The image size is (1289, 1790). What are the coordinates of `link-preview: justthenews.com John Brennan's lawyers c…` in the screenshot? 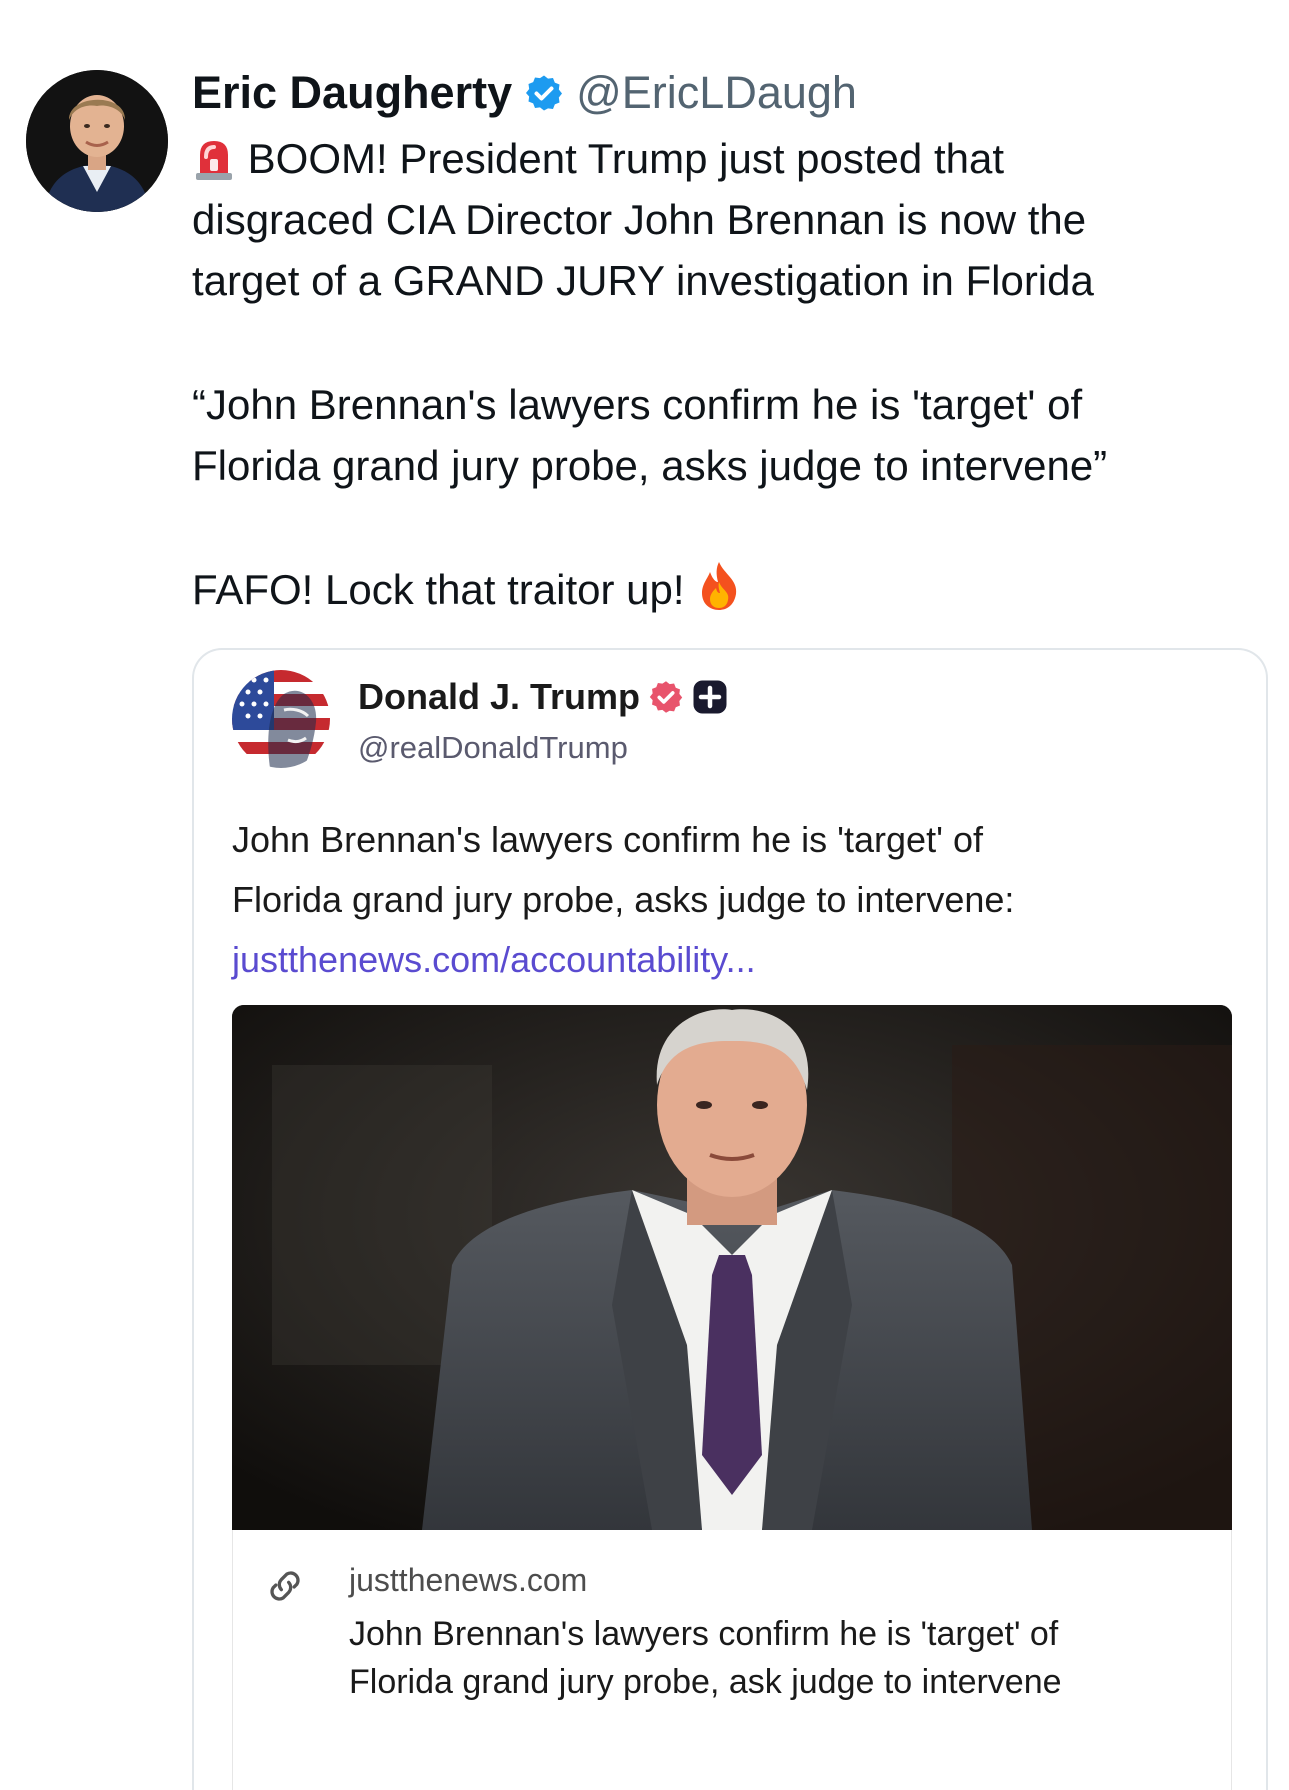 It's located at (732, 1660).